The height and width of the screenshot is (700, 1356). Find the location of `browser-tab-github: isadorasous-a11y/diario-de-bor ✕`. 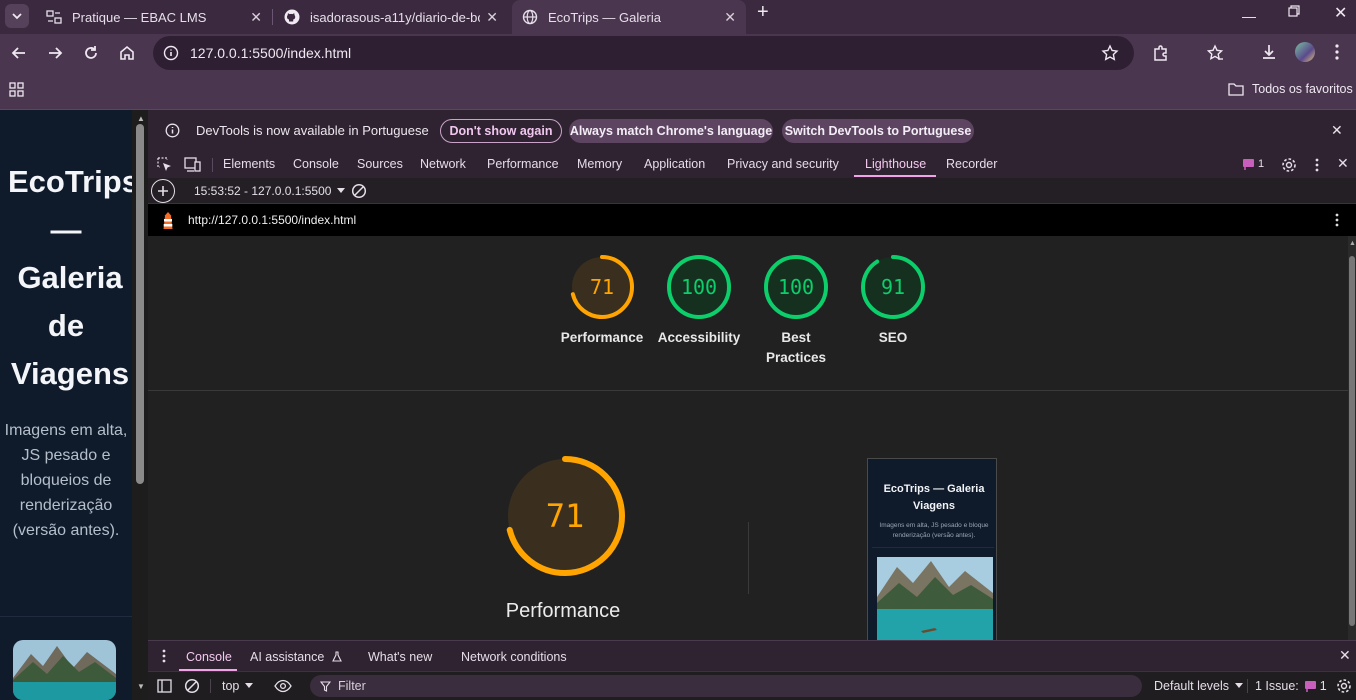

browser-tab-github: isadorasous-a11y/diario-de-bor ✕ is located at coordinates (391, 17).